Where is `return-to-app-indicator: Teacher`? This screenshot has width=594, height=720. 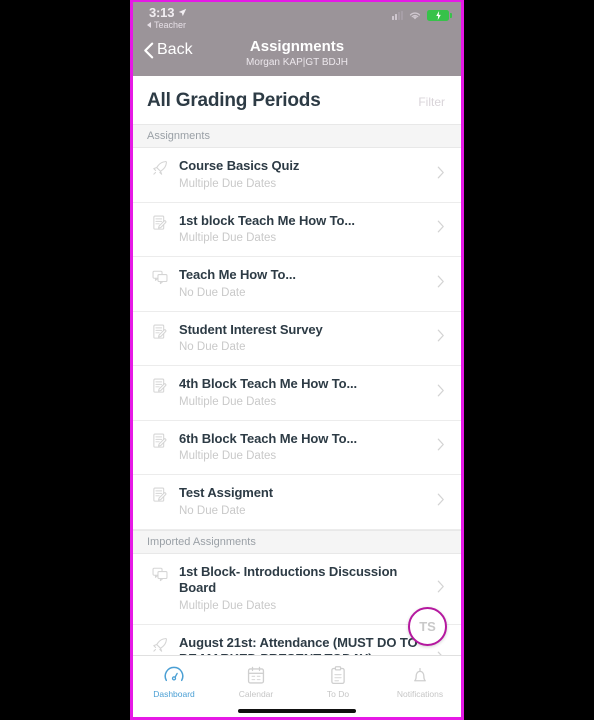
return-to-app-indicator: Teacher is located at coordinates (166, 25).